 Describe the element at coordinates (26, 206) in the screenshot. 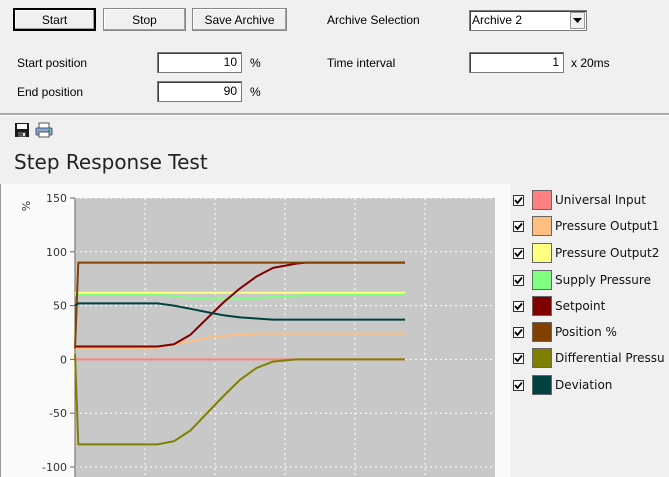

I see `y-axis-label: %` at that location.